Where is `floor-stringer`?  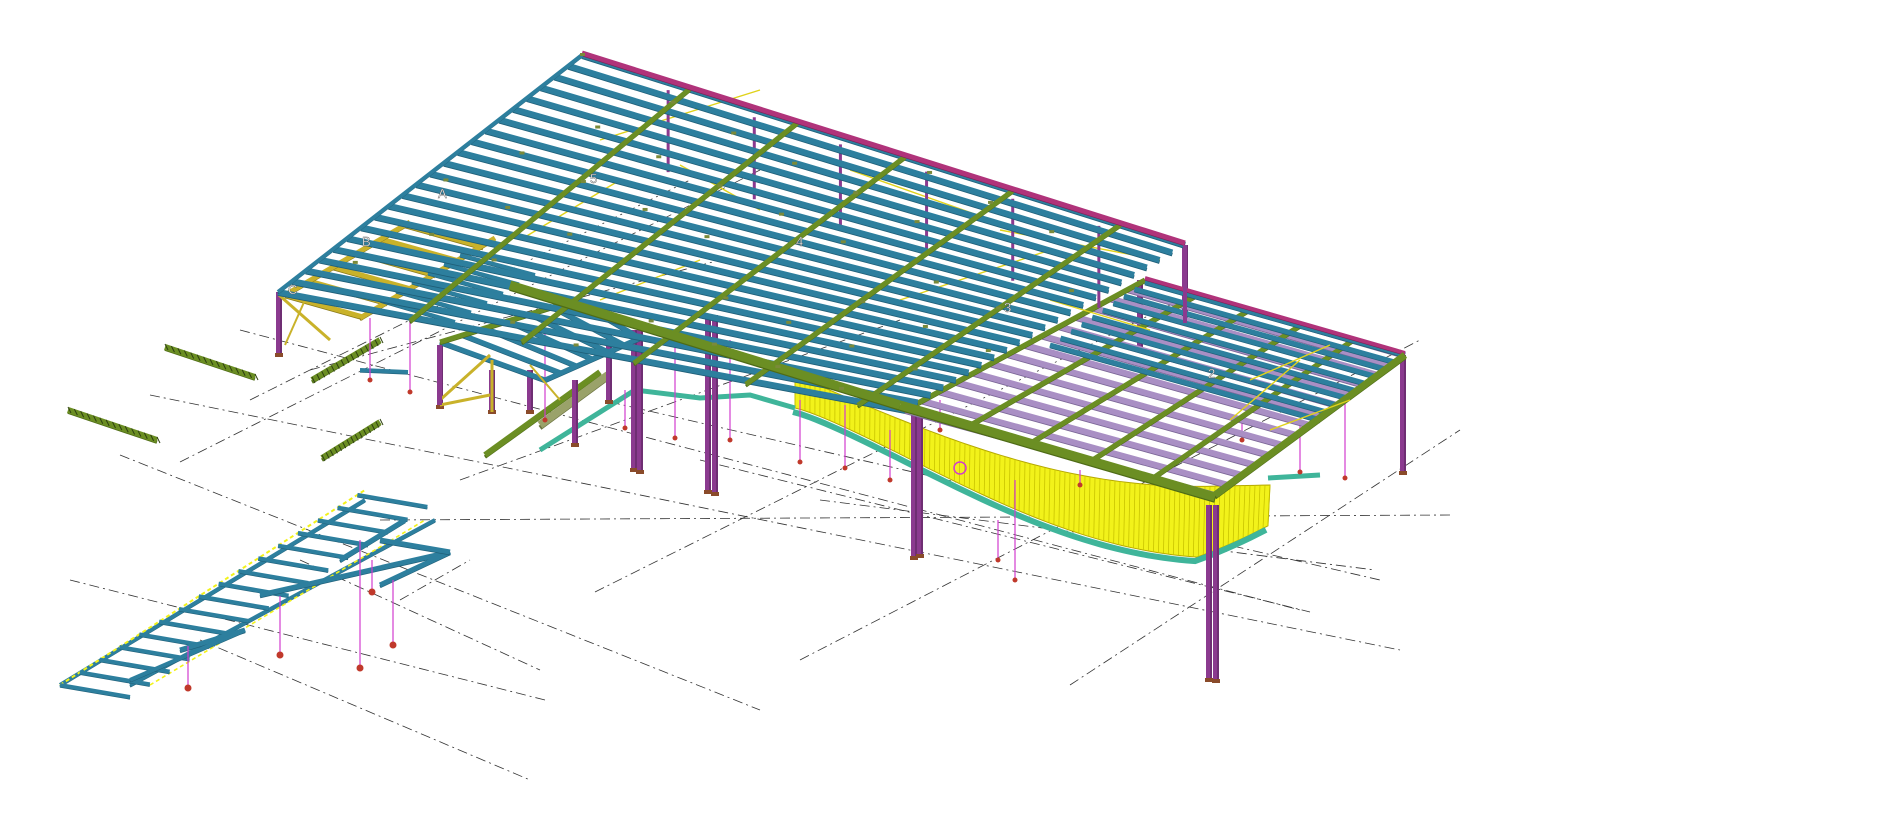
floor-stringer is located at coordinates (212, 592).